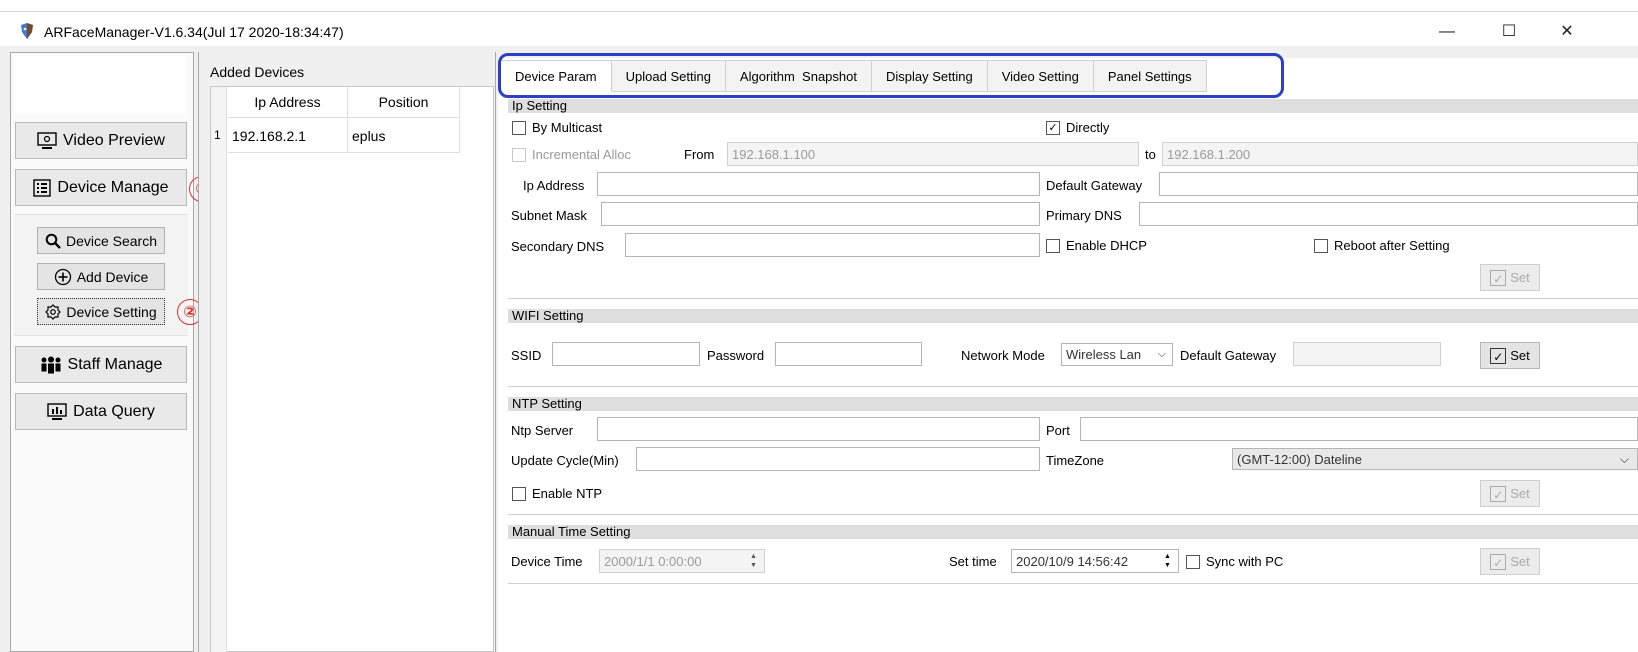 This screenshot has height=652, width=1638. I want to click on ip-address-label: Ip Address, so click(554, 185).